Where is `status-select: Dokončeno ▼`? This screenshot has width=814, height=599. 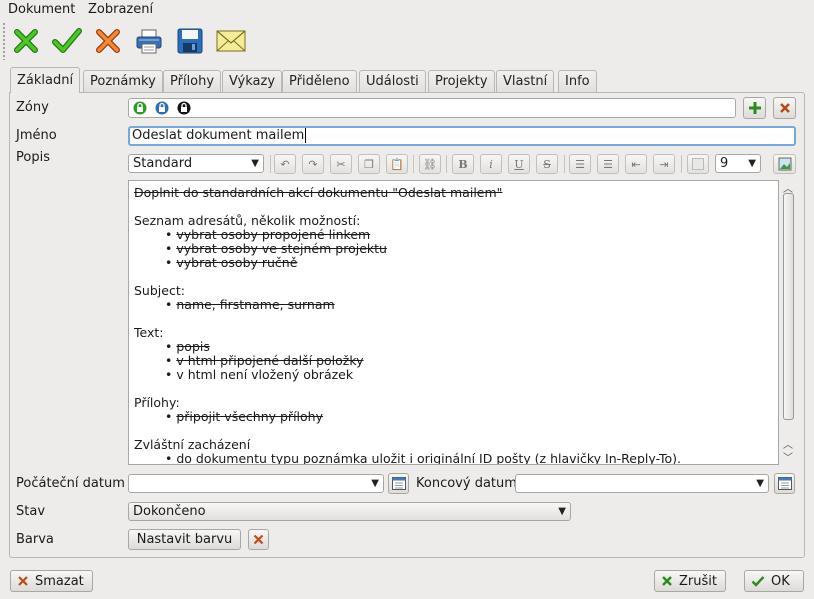
status-select: Dokončeno ▼ is located at coordinates (349, 511).